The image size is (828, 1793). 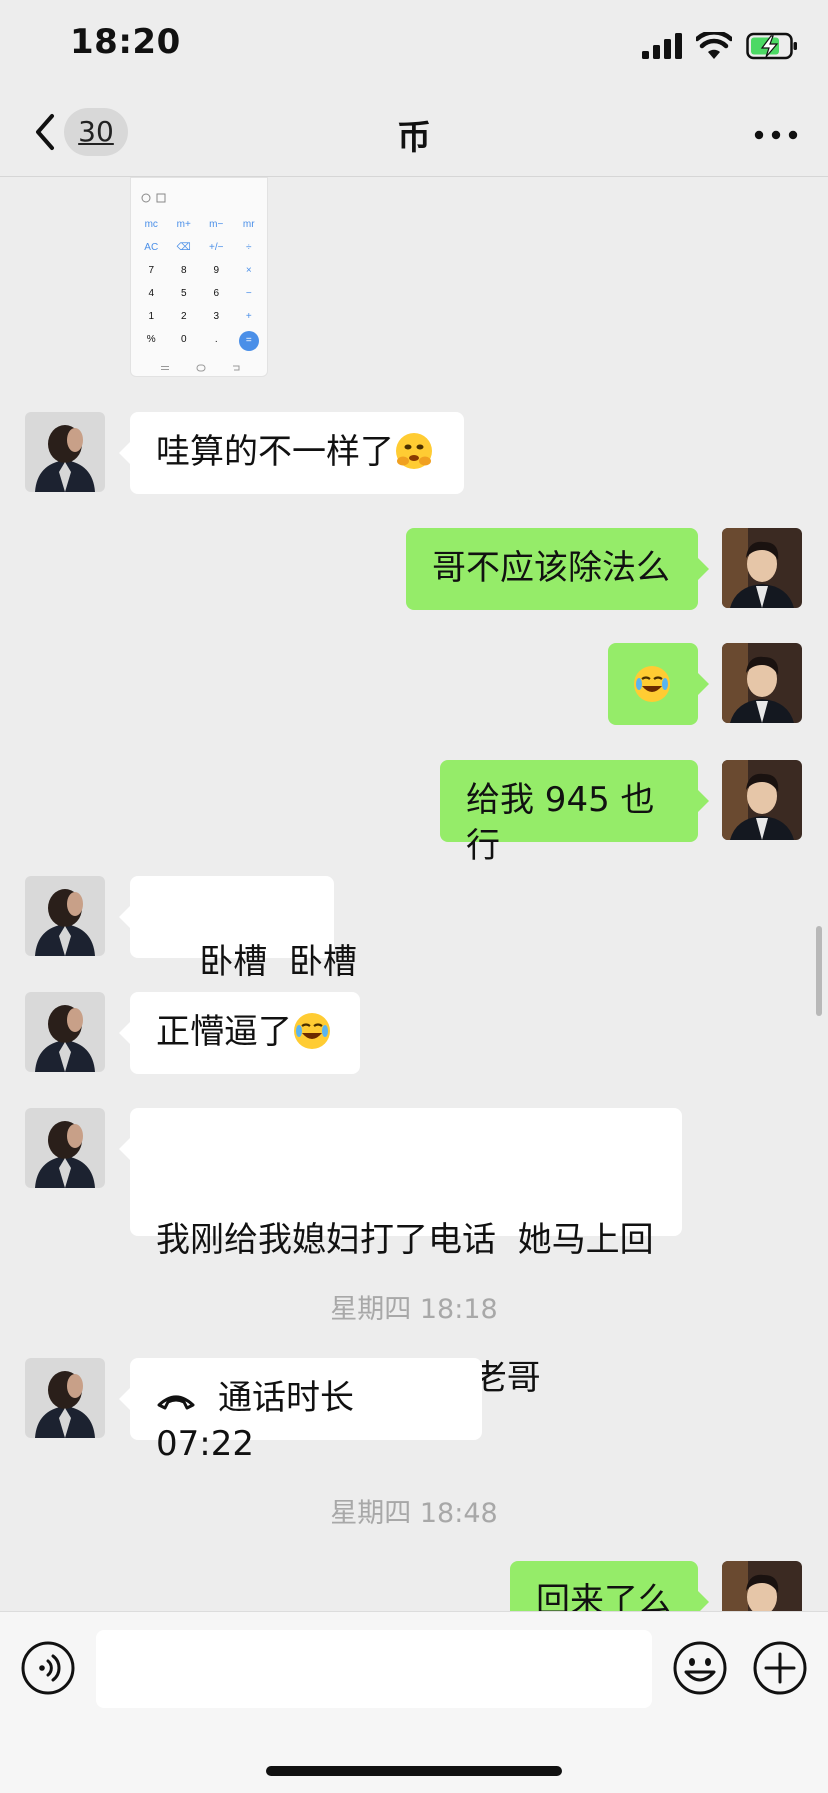 I want to click on status-time: 18:20, so click(x=125, y=42).